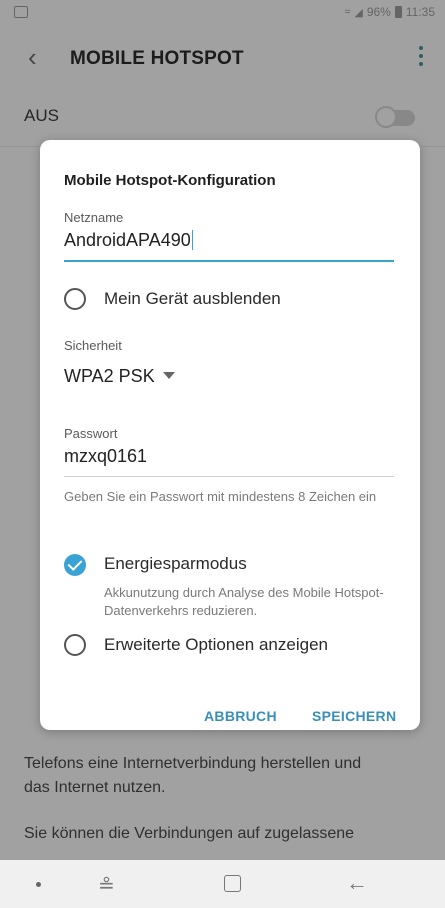  I want to click on hide-device-label: Mein Gerät ausblenden, so click(192, 299).